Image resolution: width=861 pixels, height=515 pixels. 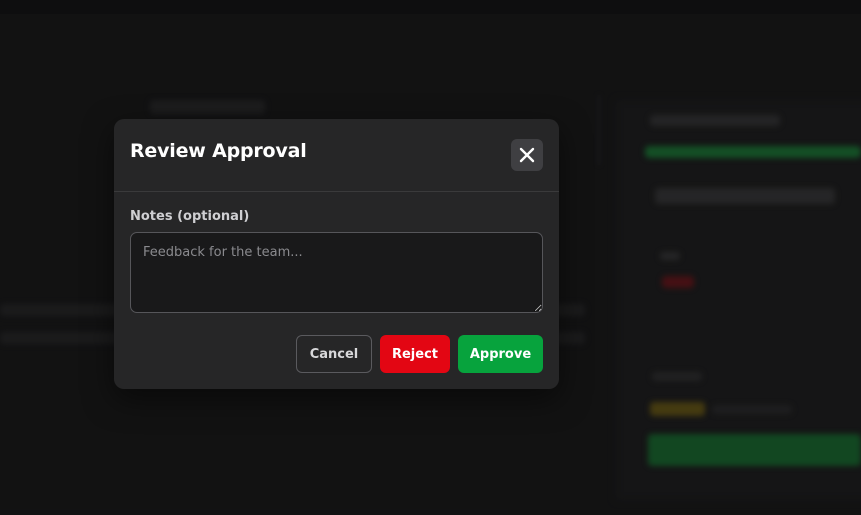 I want to click on cancel-button: Cancel, so click(x=334, y=354).